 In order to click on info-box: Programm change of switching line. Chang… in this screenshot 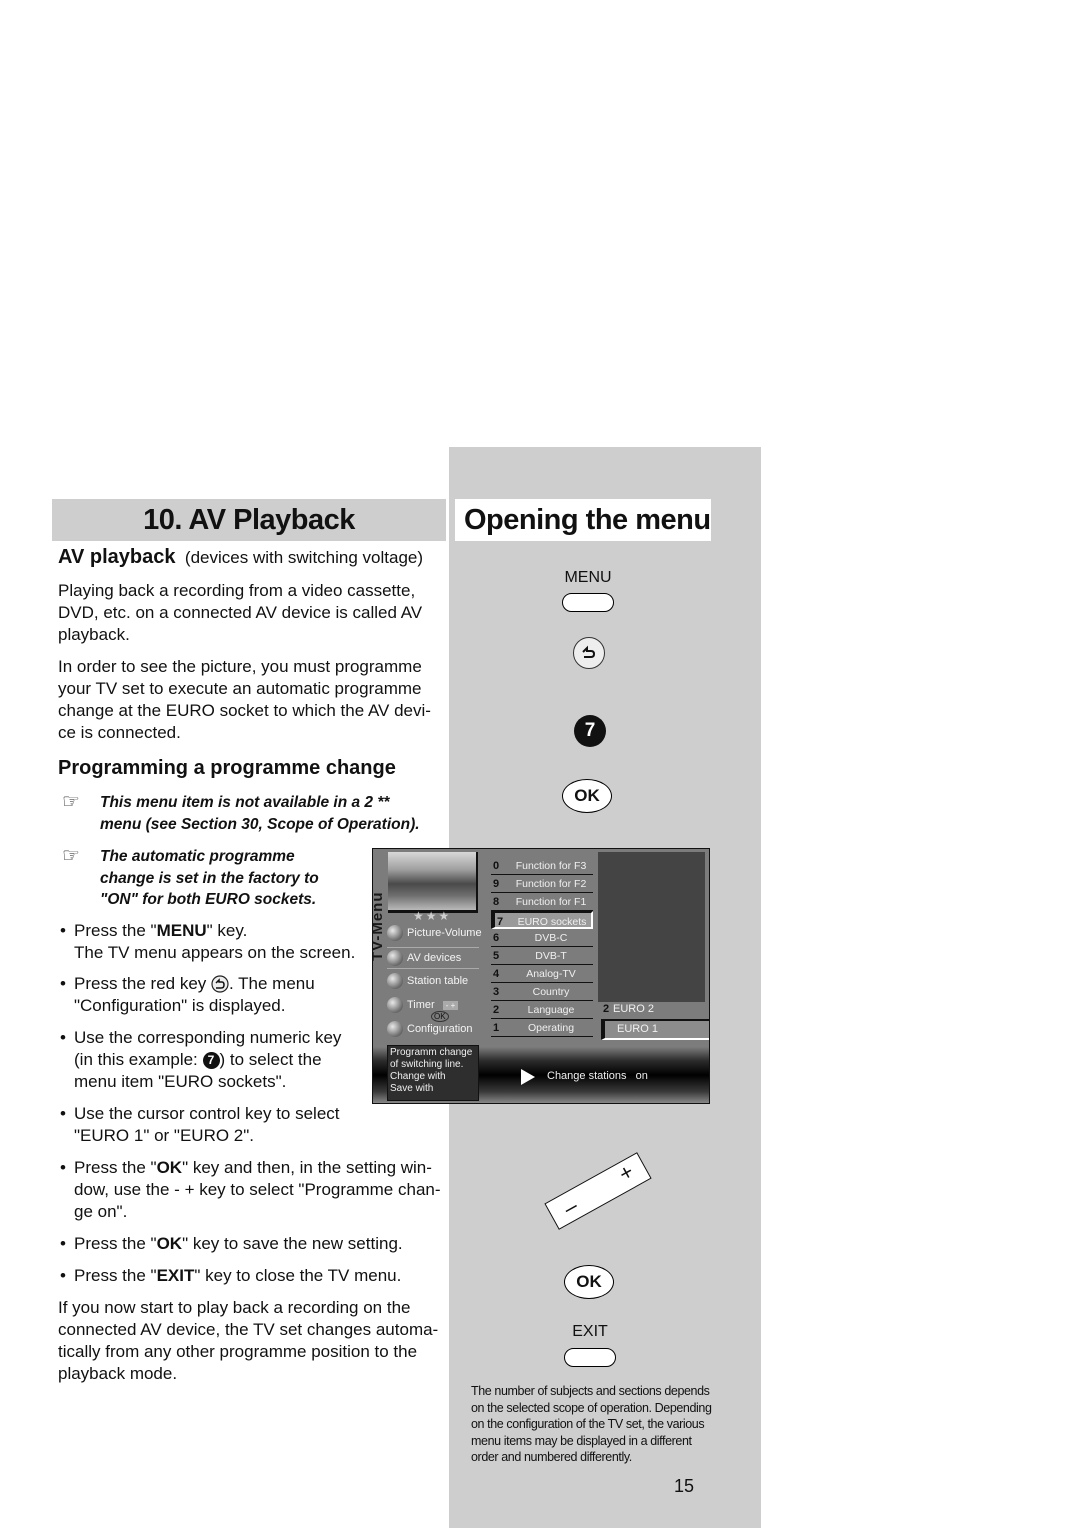, I will do `click(433, 1073)`.